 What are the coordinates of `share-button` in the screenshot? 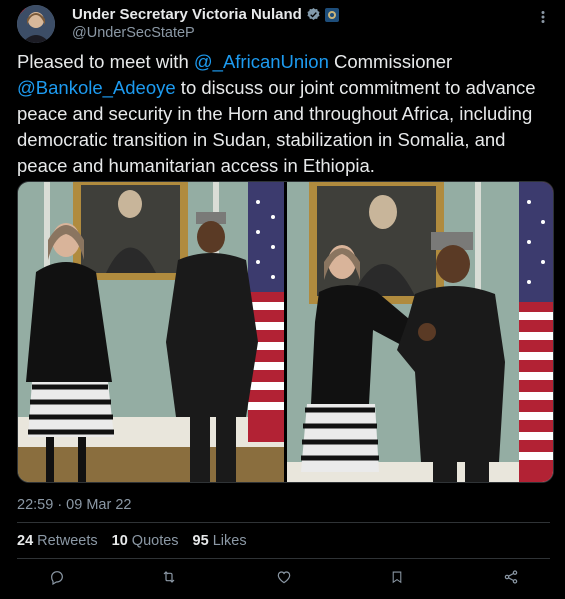 It's located at (511, 577).